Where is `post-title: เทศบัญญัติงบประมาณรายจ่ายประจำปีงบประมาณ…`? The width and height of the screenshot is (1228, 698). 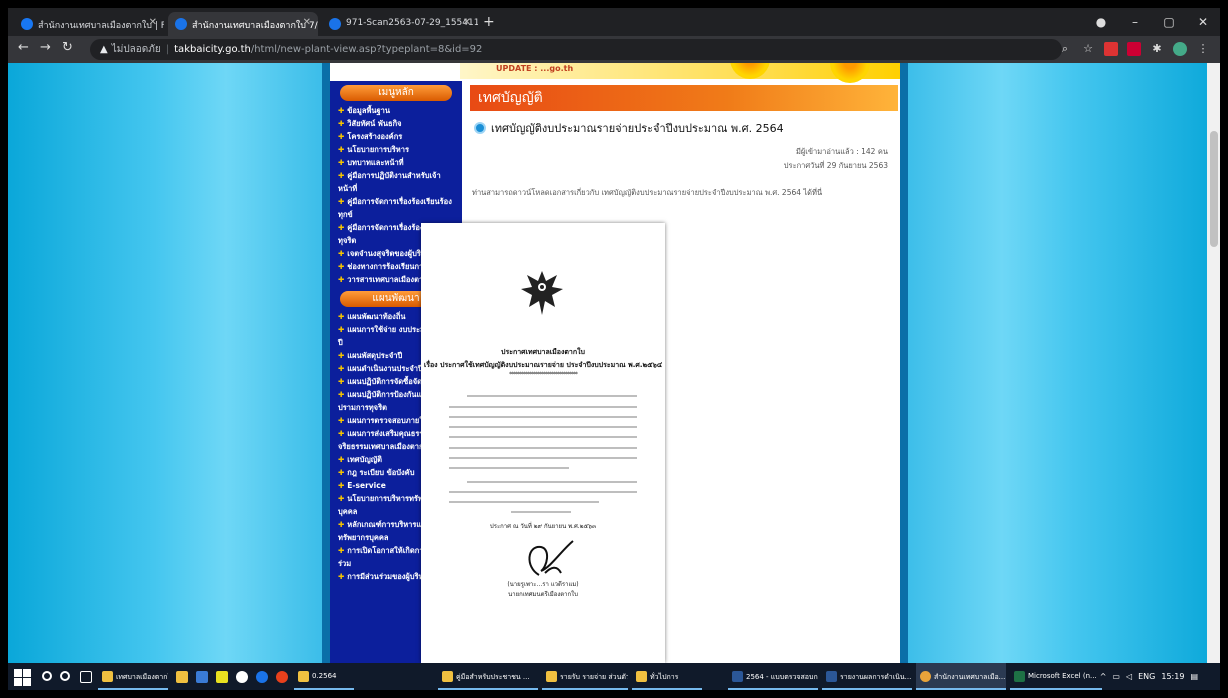
post-title: เทศบัญญัติงบประมาณรายจ่ายประจำปีงบประมาณ… is located at coordinates (684, 128).